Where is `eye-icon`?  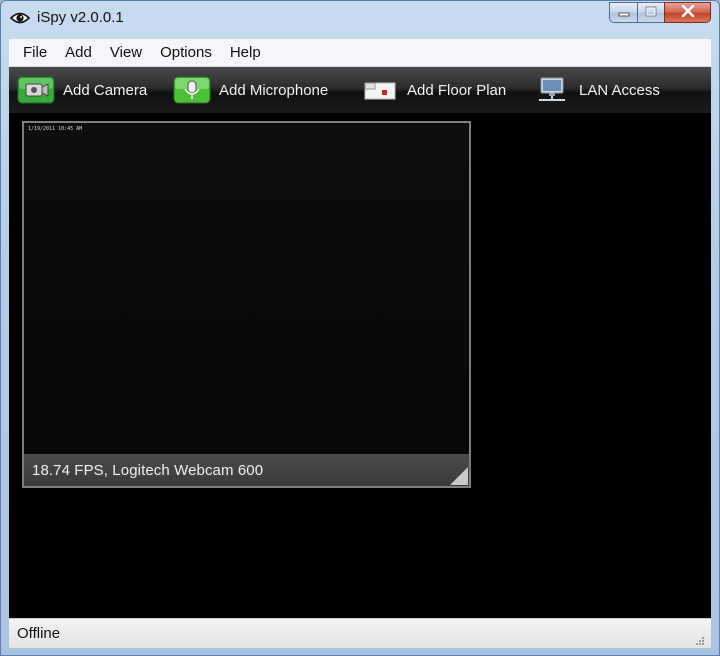 eye-icon is located at coordinates (20, 18).